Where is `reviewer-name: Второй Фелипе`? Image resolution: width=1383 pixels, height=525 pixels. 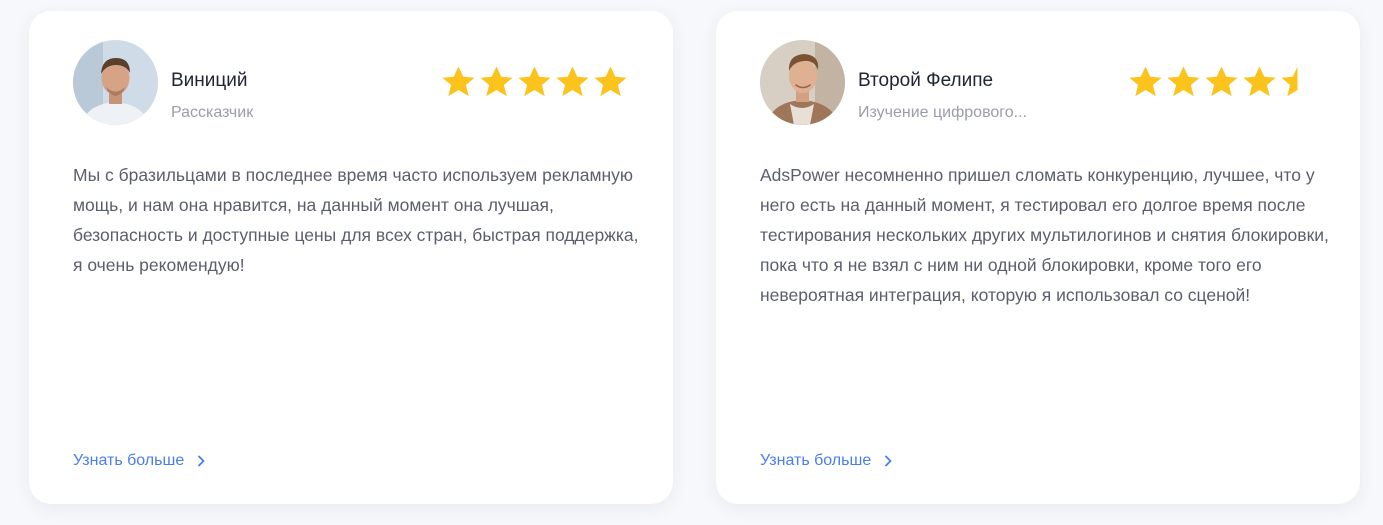 reviewer-name: Второй Фелипе is located at coordinates (926, 80).